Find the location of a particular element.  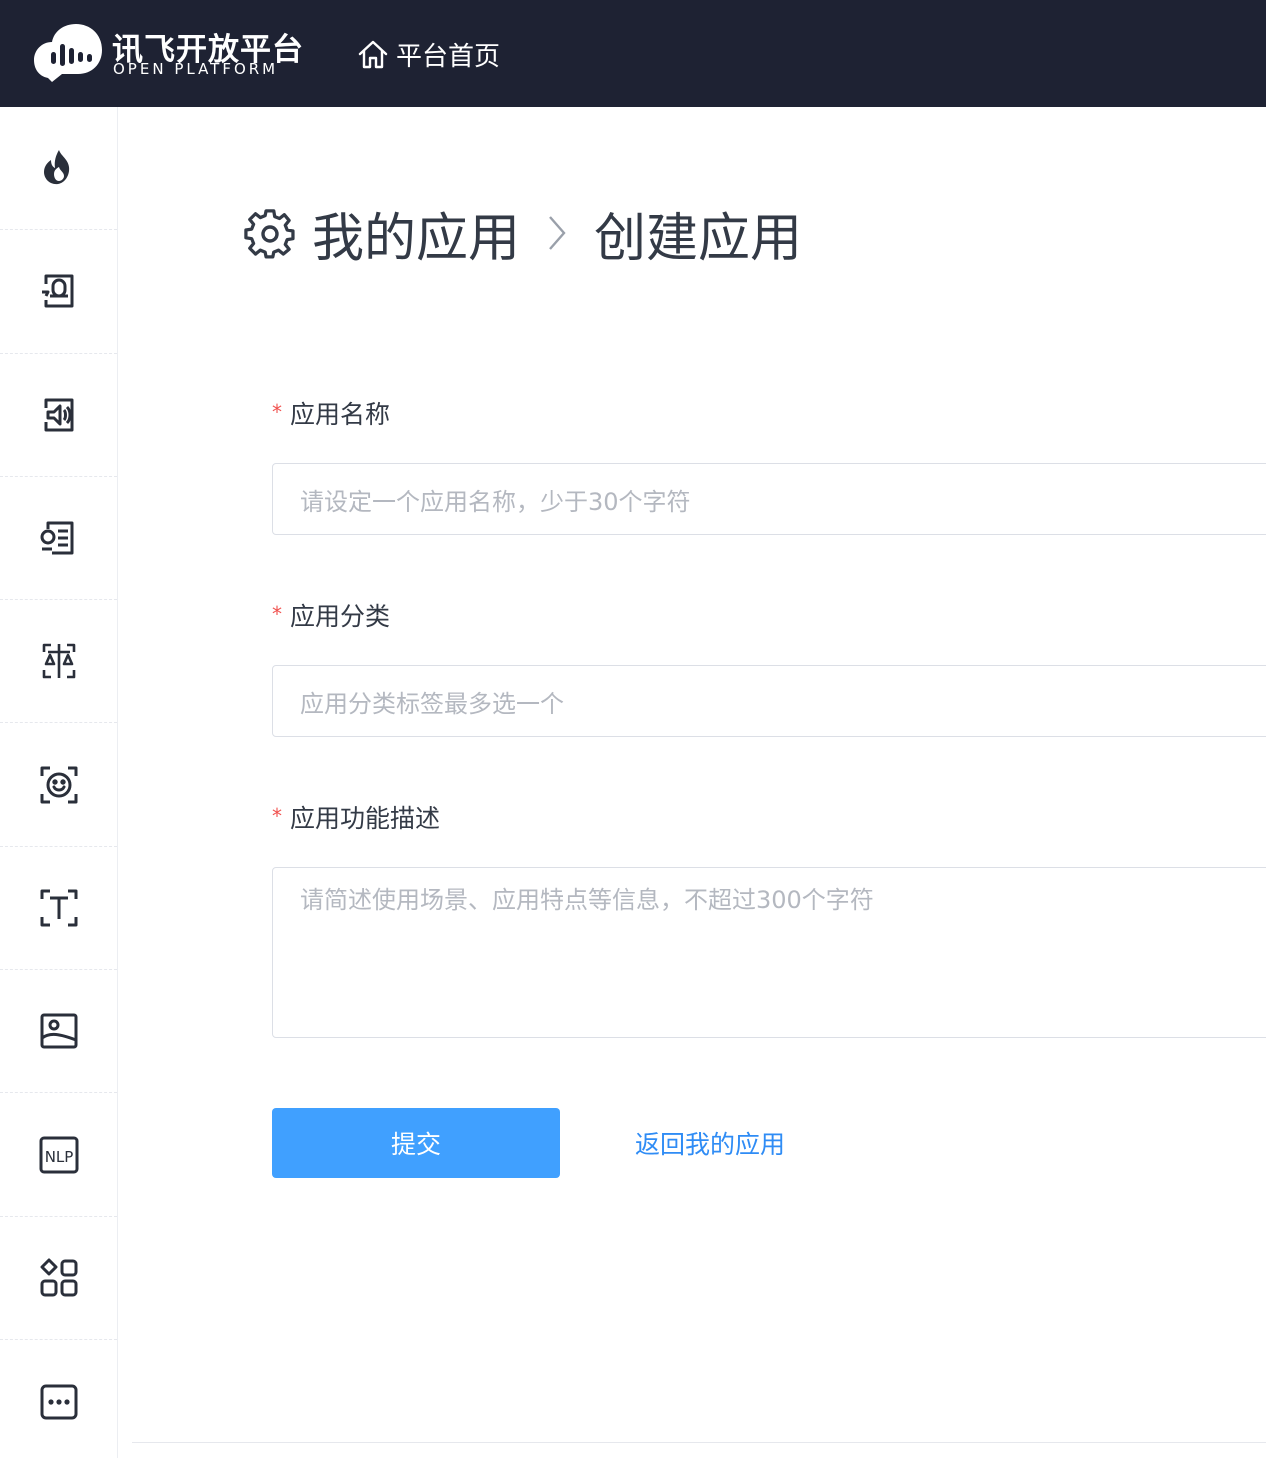

sidebar-item-more is located at coordinates (58, 1401).